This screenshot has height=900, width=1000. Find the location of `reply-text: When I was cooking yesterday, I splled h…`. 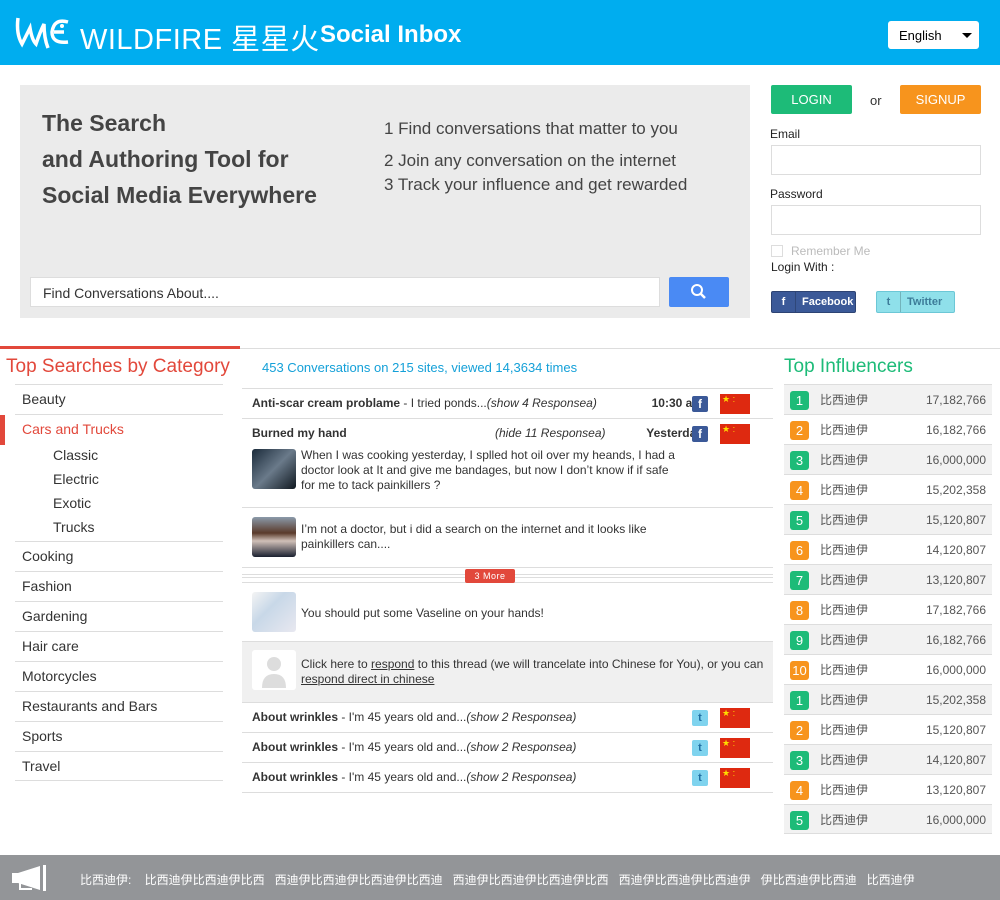

reply-text: When I was cooking yesterday, I splled h… is located at coordinates (488, 470).